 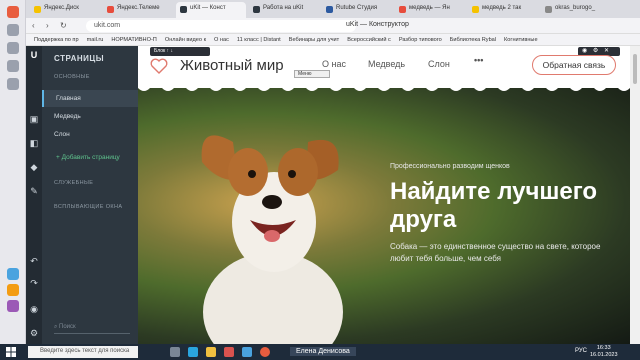 I want to click on browser-tab: Яндекс.Диск, so click(x=65, y=10).